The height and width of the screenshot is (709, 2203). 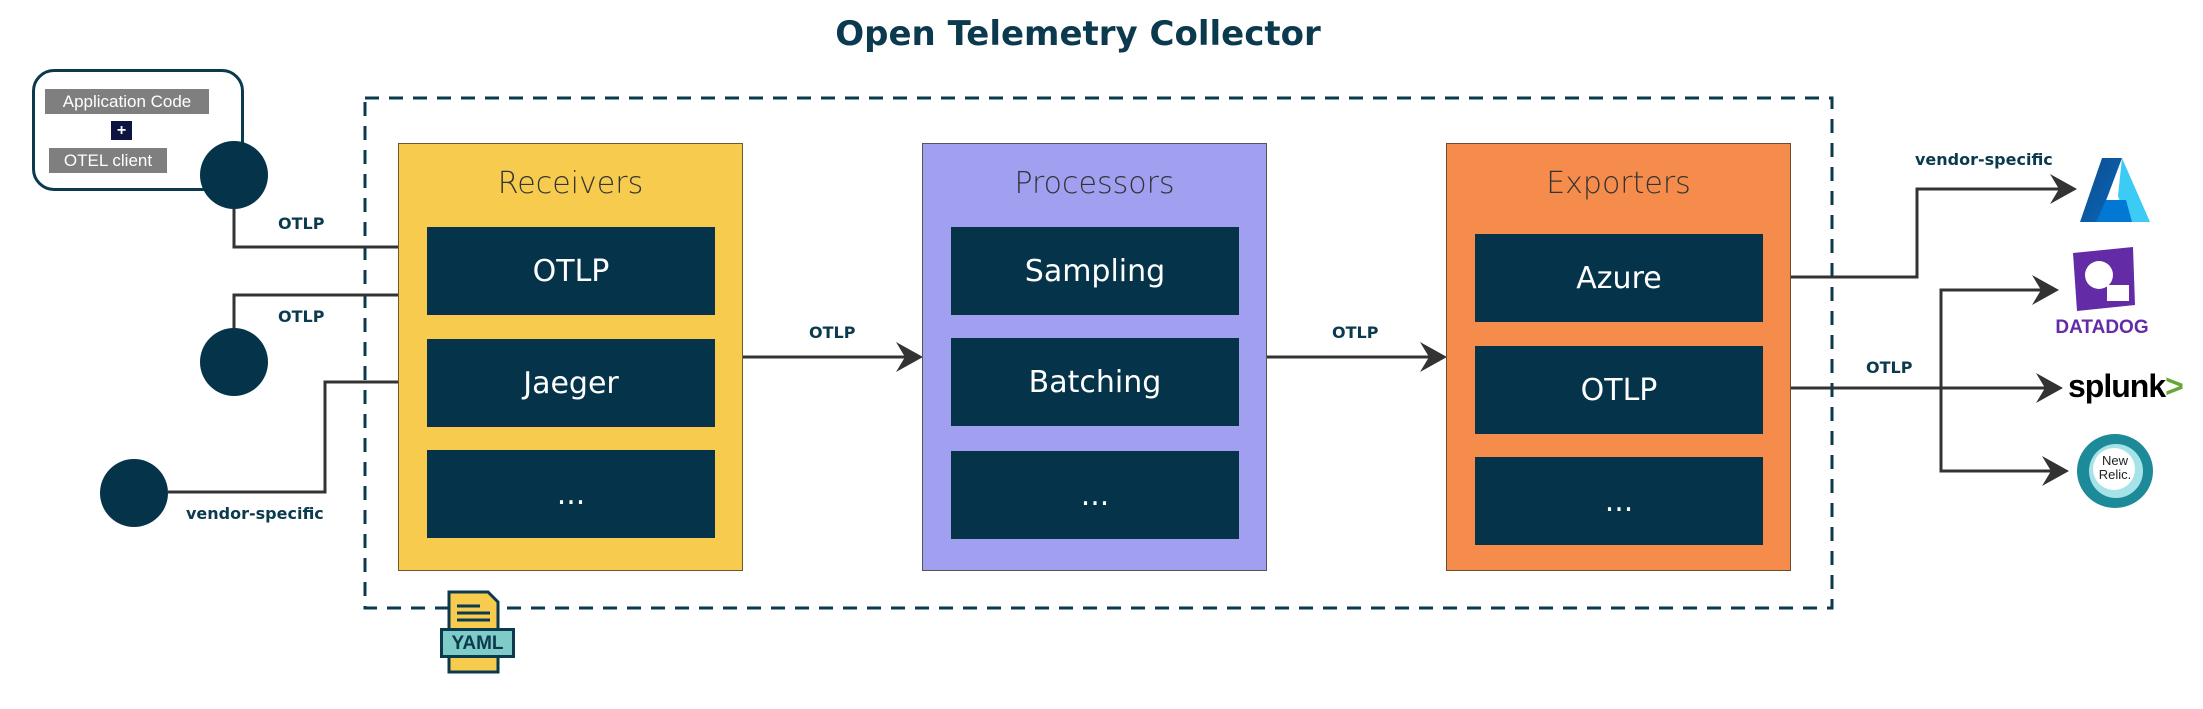 I want to click on arrow-client3, so click(x=298, y=430).